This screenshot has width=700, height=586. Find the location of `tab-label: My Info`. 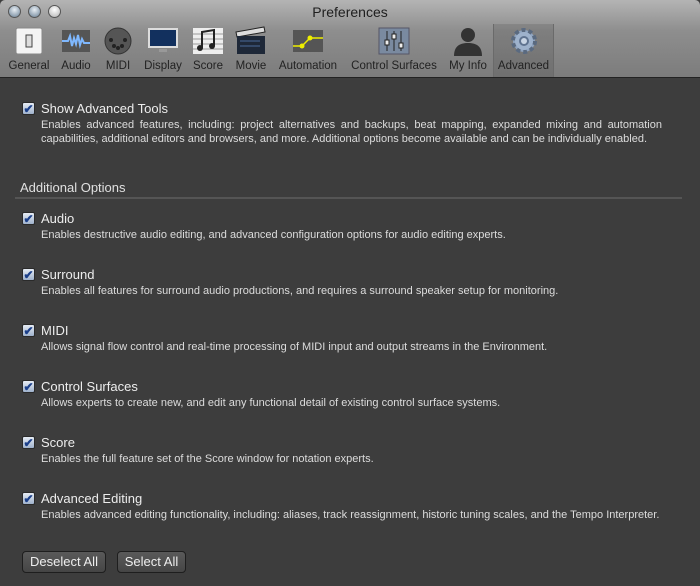

tab-label: My Info is located at coordinates (468, 66).